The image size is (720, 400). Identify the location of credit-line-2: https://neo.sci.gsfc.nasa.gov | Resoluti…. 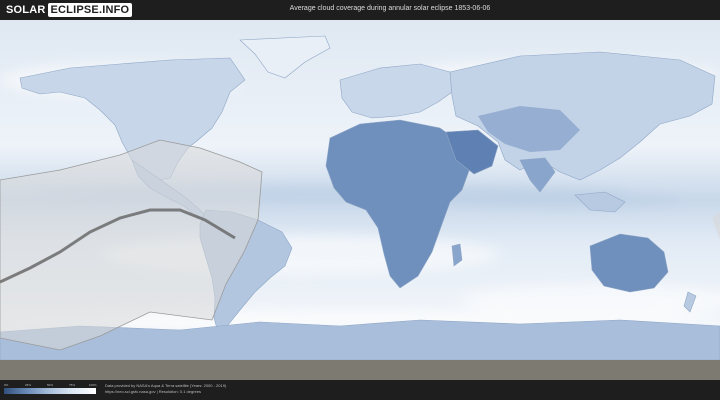
(165, 392).